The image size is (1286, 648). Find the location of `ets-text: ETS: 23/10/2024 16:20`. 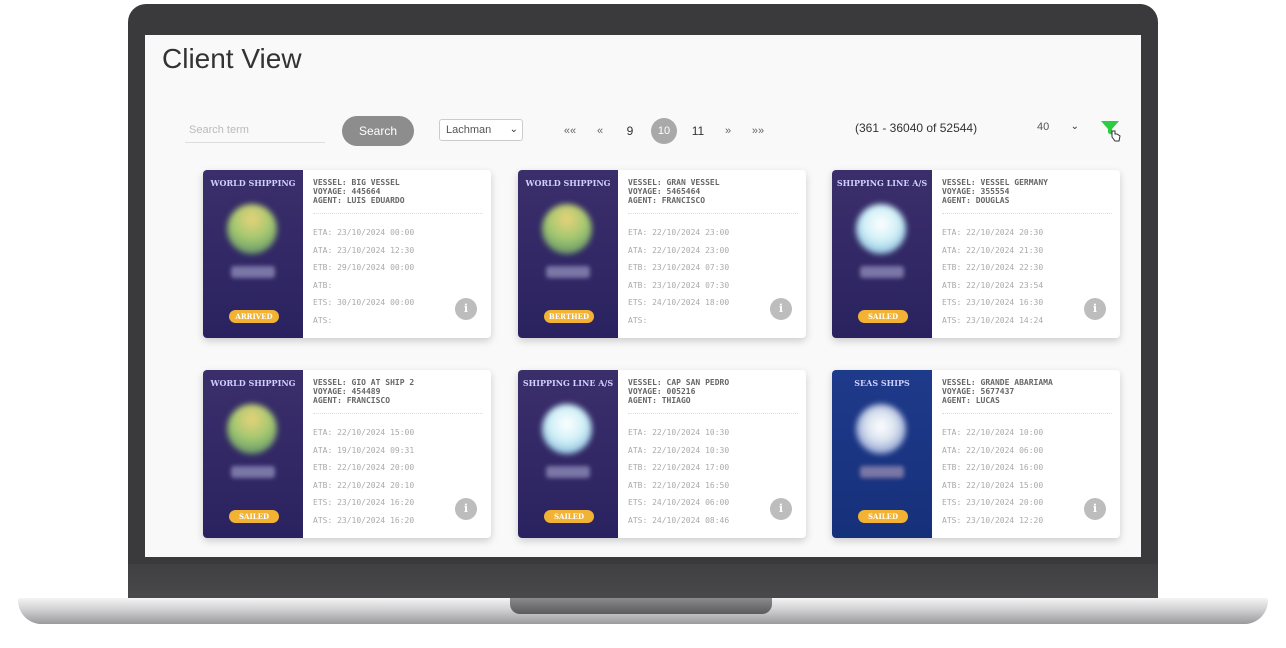

ets-text: ETS: 23/10/2024 16:20 is located at coordinates (364, 502).